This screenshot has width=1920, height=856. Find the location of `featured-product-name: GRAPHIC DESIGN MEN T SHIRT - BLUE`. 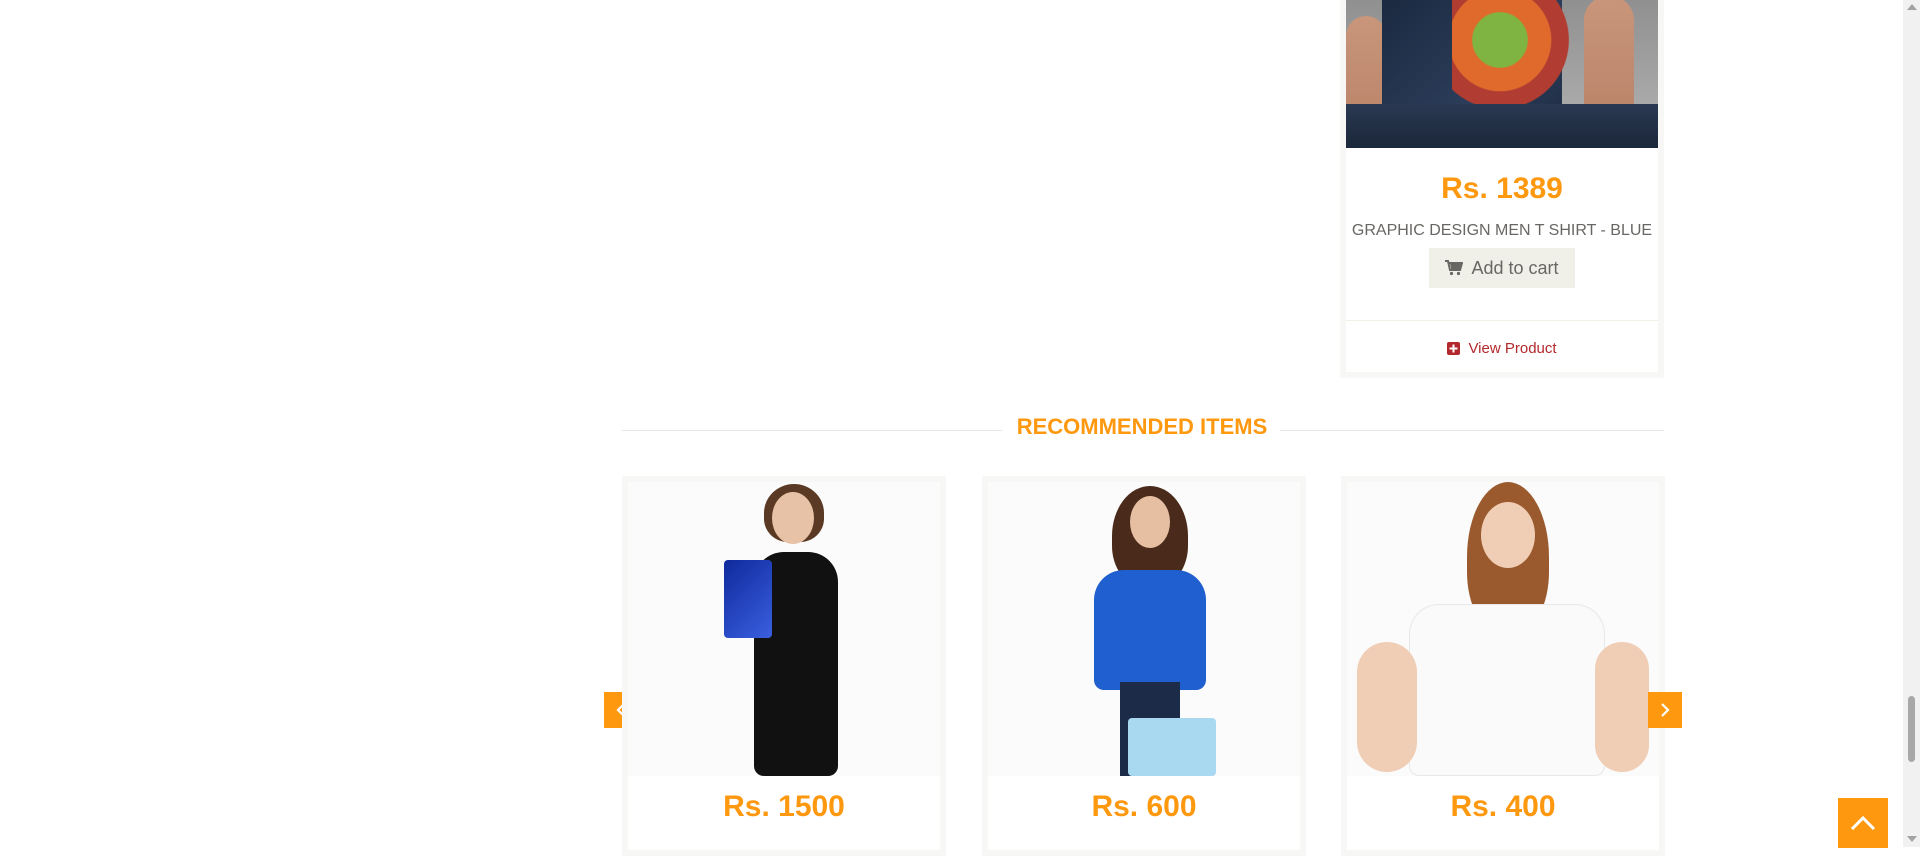

featured-product-name: GRAPHIC DESIGN MEN T SHIRT - BLUE is located at coordinates (1502, 230).